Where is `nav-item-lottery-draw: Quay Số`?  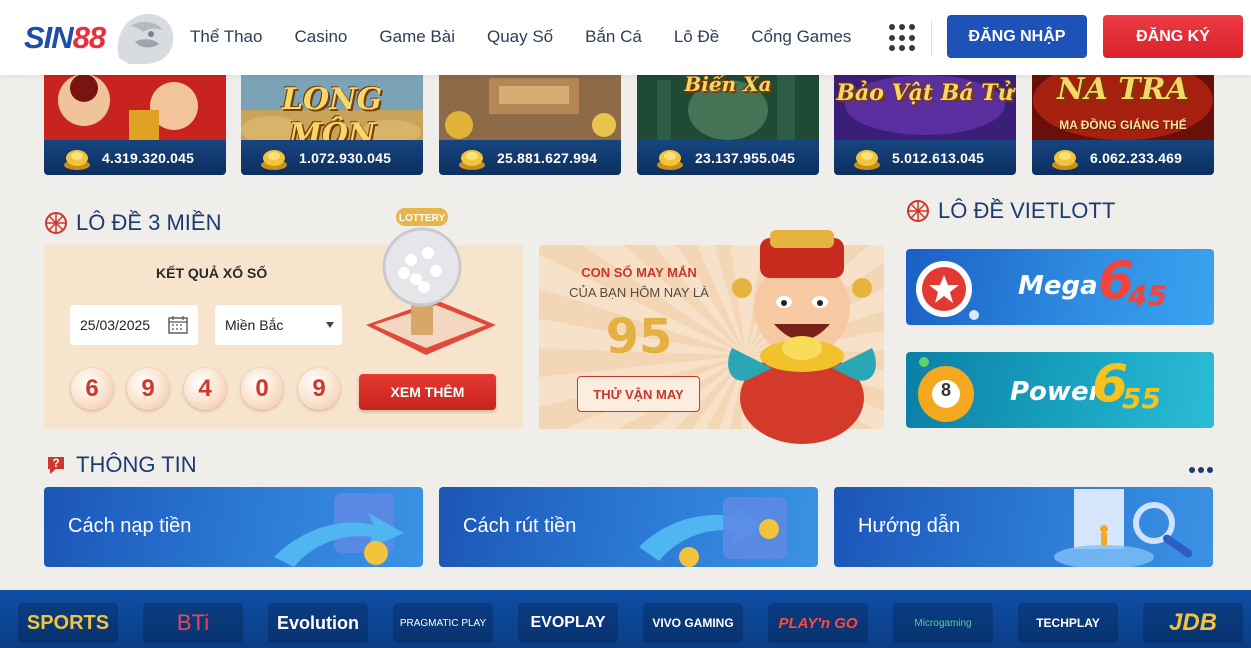
nav-item-lottery-draw: Quay Số is located at coordinates (520, 37).